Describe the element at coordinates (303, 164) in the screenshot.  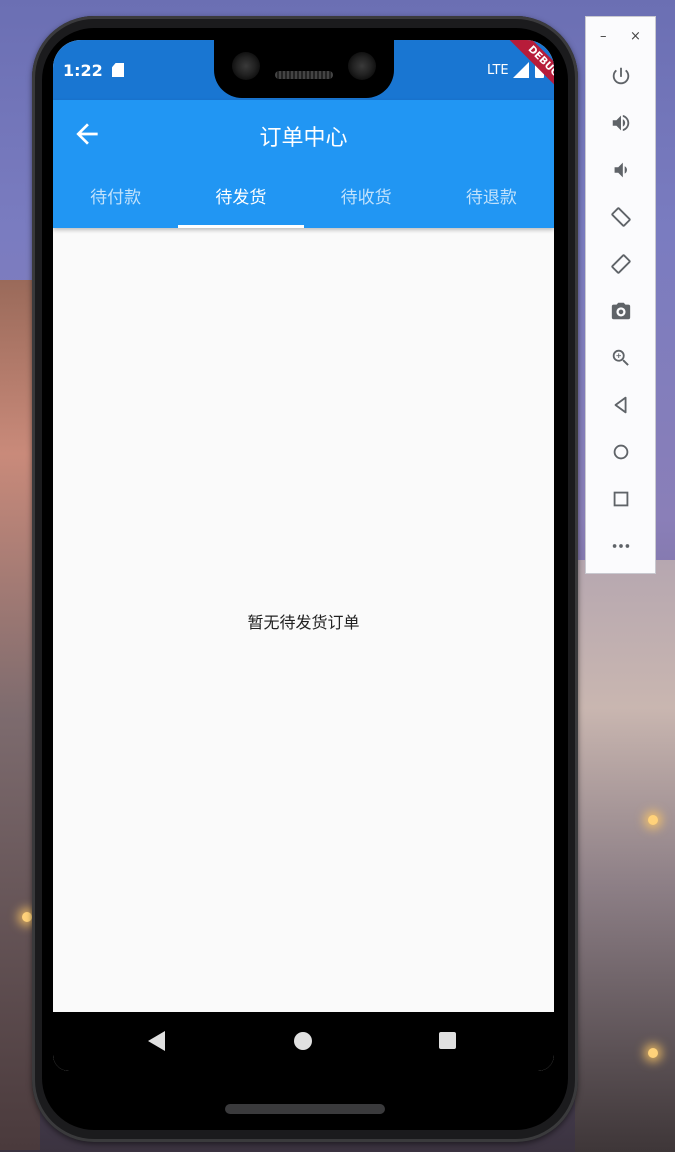
I see `app-bar: 订单中心 待付款 待发货 待收货 待退款` at that location.